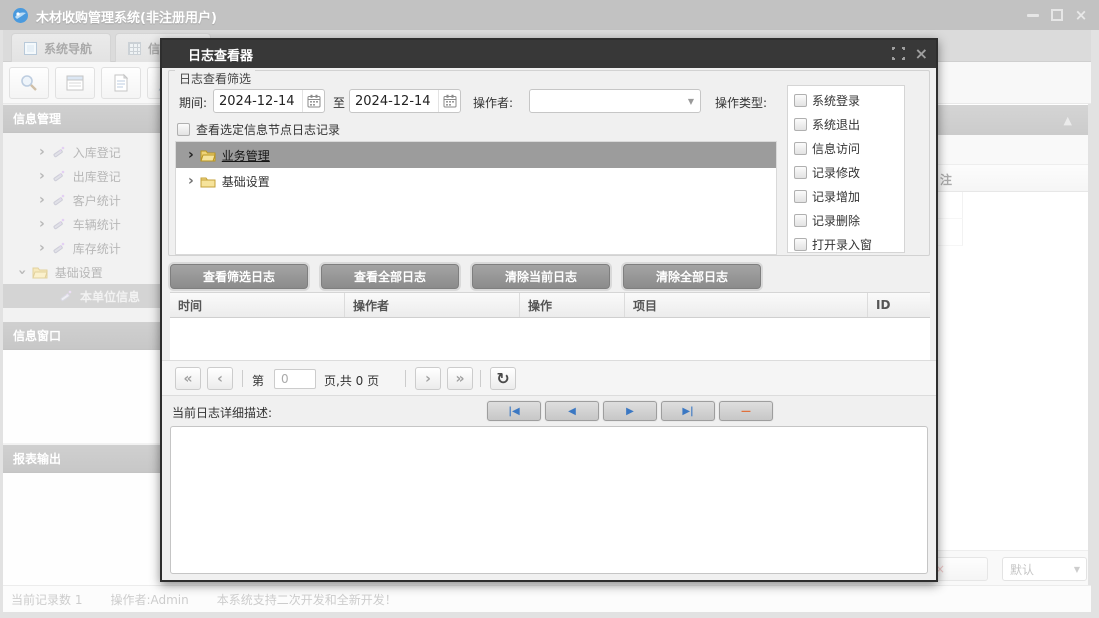  What do you see at coordinates (476, 181) in the screenshot?
I see `tree-node-base-settings: › 基础设置` at bounding box center [476, 181].